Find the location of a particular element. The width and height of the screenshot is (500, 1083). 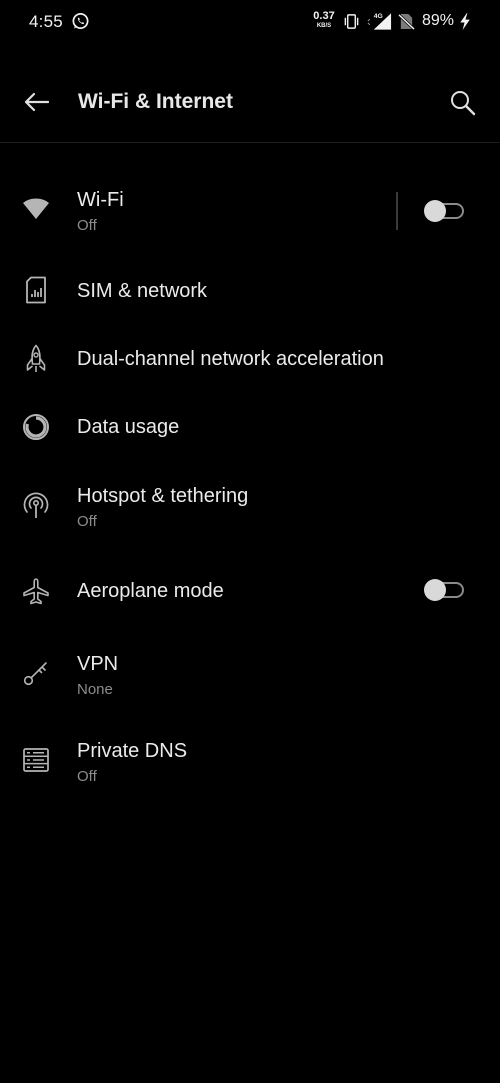

net-speed: 0.37 KB/S is located at coordinates (324, 20).